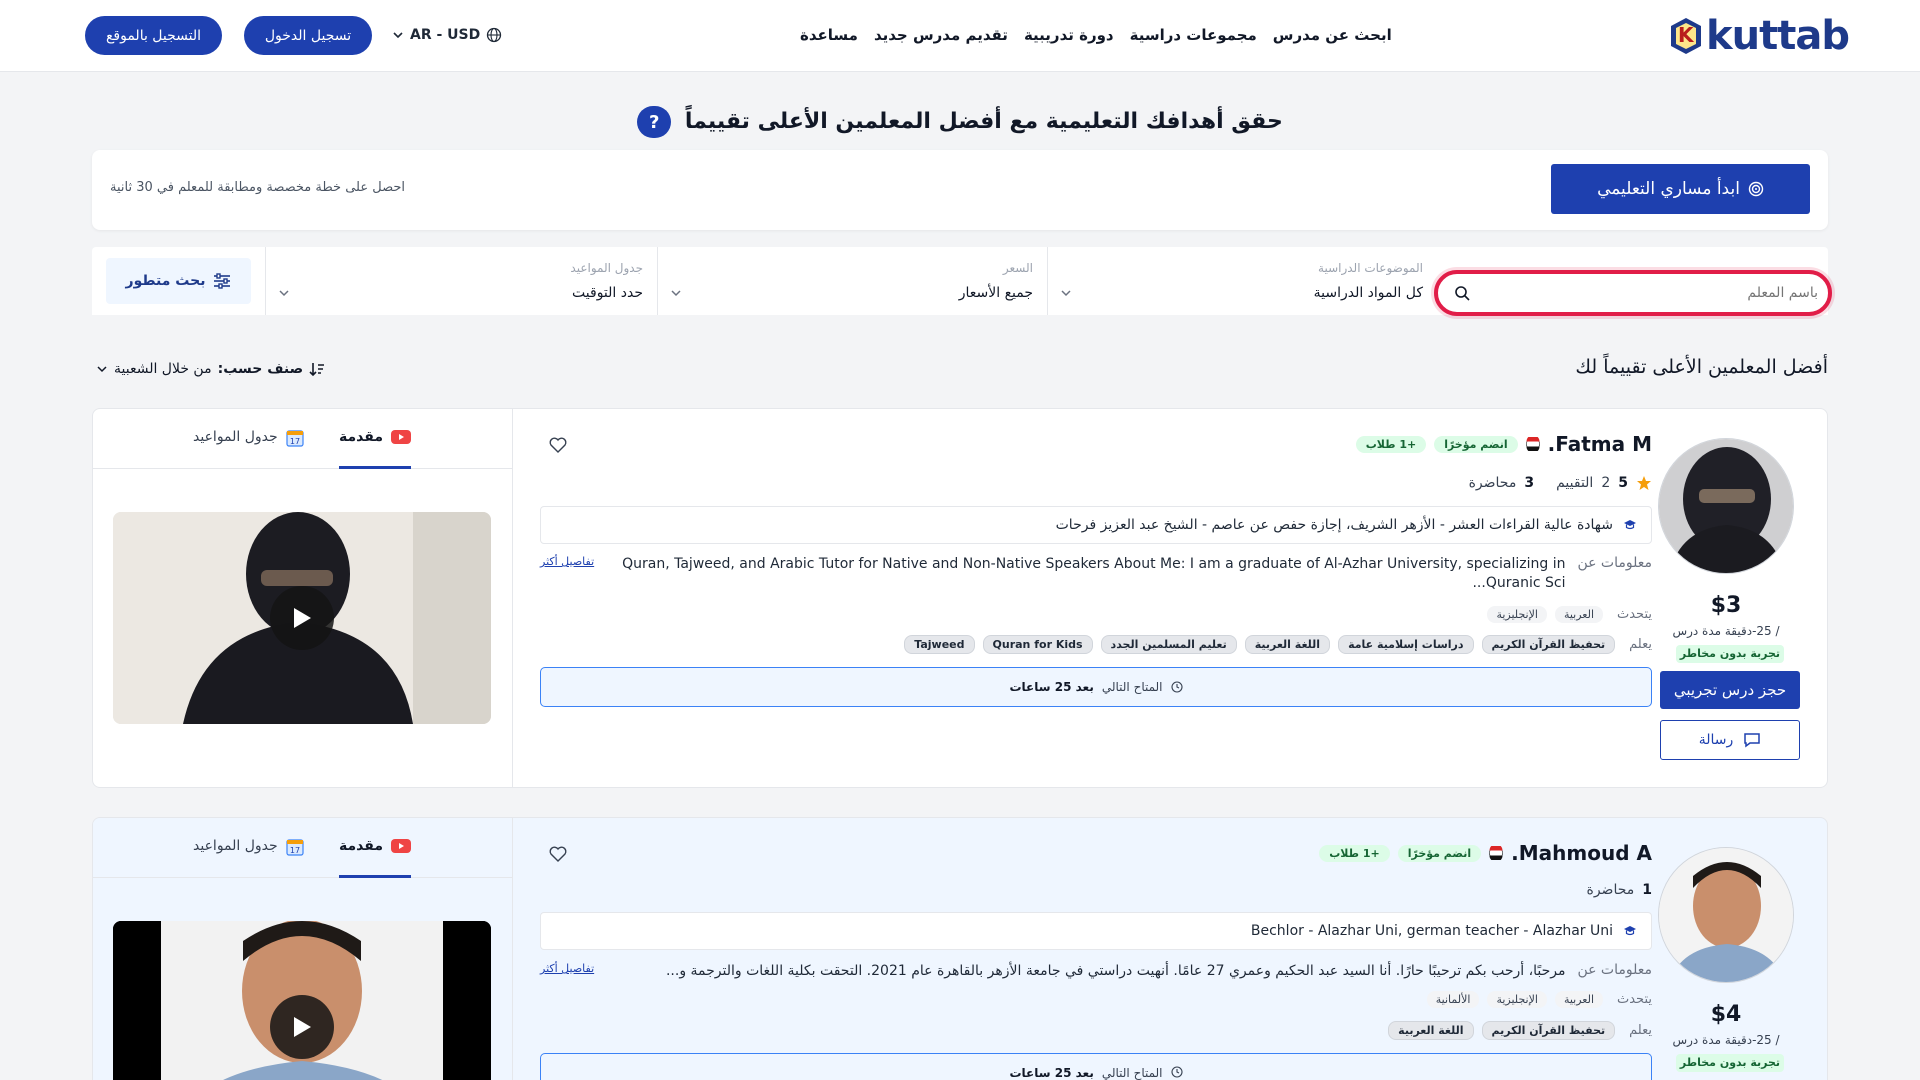 The image size is (1920, 1080). I want to click on start-learning-path-label: ابدأ مساري التعليمي, so click(1668, 189).